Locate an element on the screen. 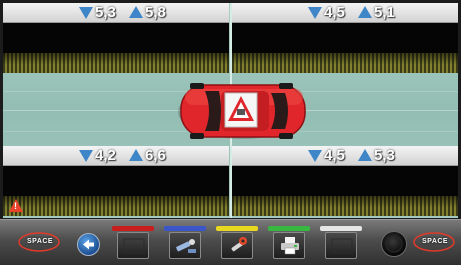  circle-icon is located at coordinates (394, 244).